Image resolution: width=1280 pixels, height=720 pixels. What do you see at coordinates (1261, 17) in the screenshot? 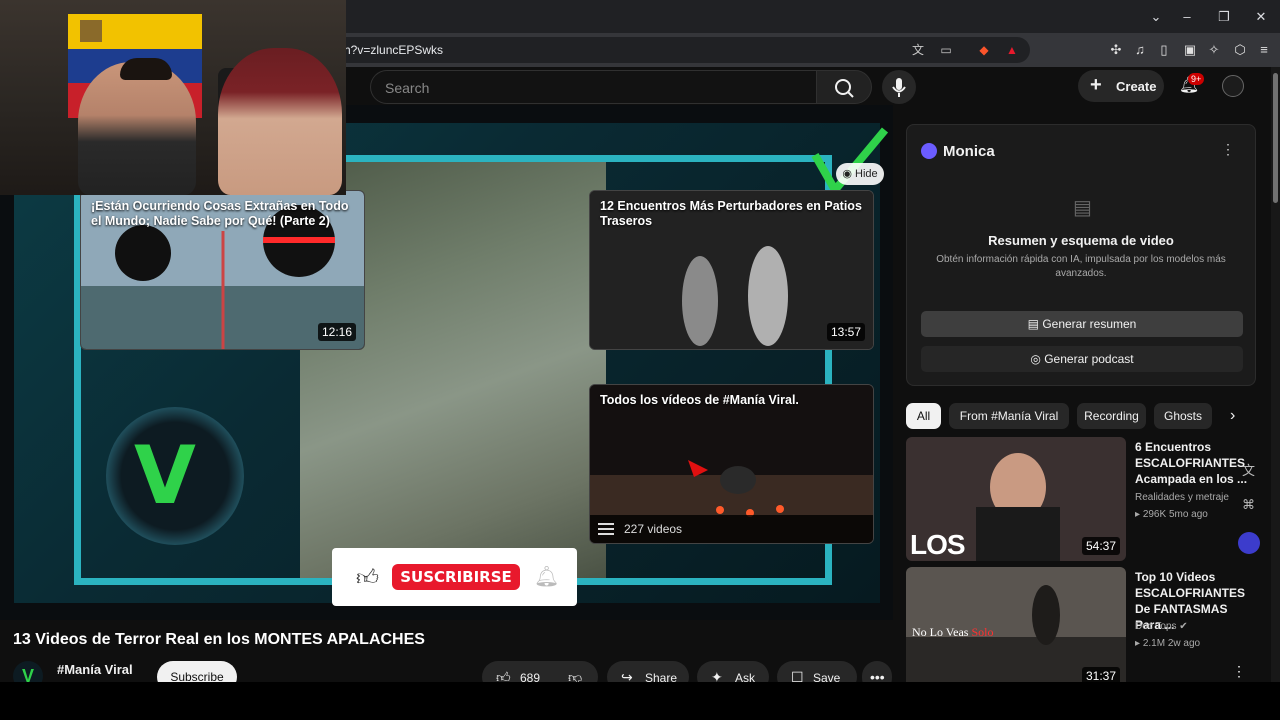
I see `close-window-icon: ✕` at bounding box center [1261, 17].